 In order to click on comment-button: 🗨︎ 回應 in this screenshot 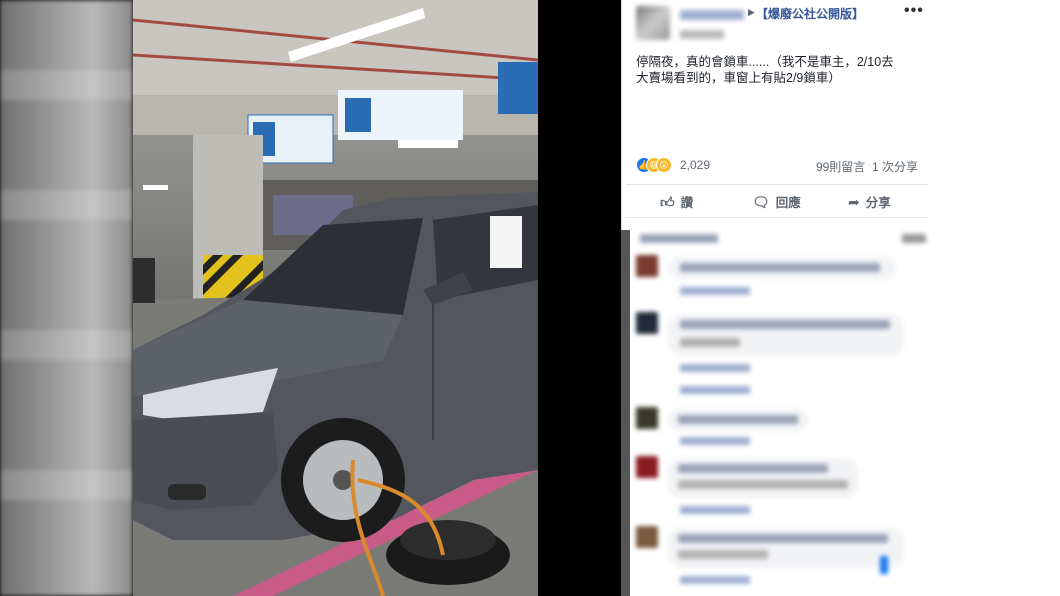, I will do `click(776, 201)`.